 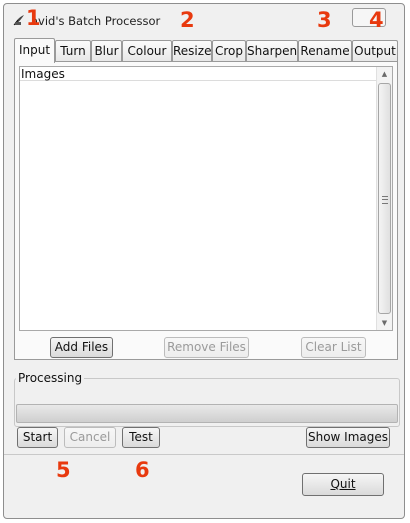 What do you see at coordinates (376, 20) in the screenshot?
I see `annotation-4: 4` at bounding box center [376, 20].